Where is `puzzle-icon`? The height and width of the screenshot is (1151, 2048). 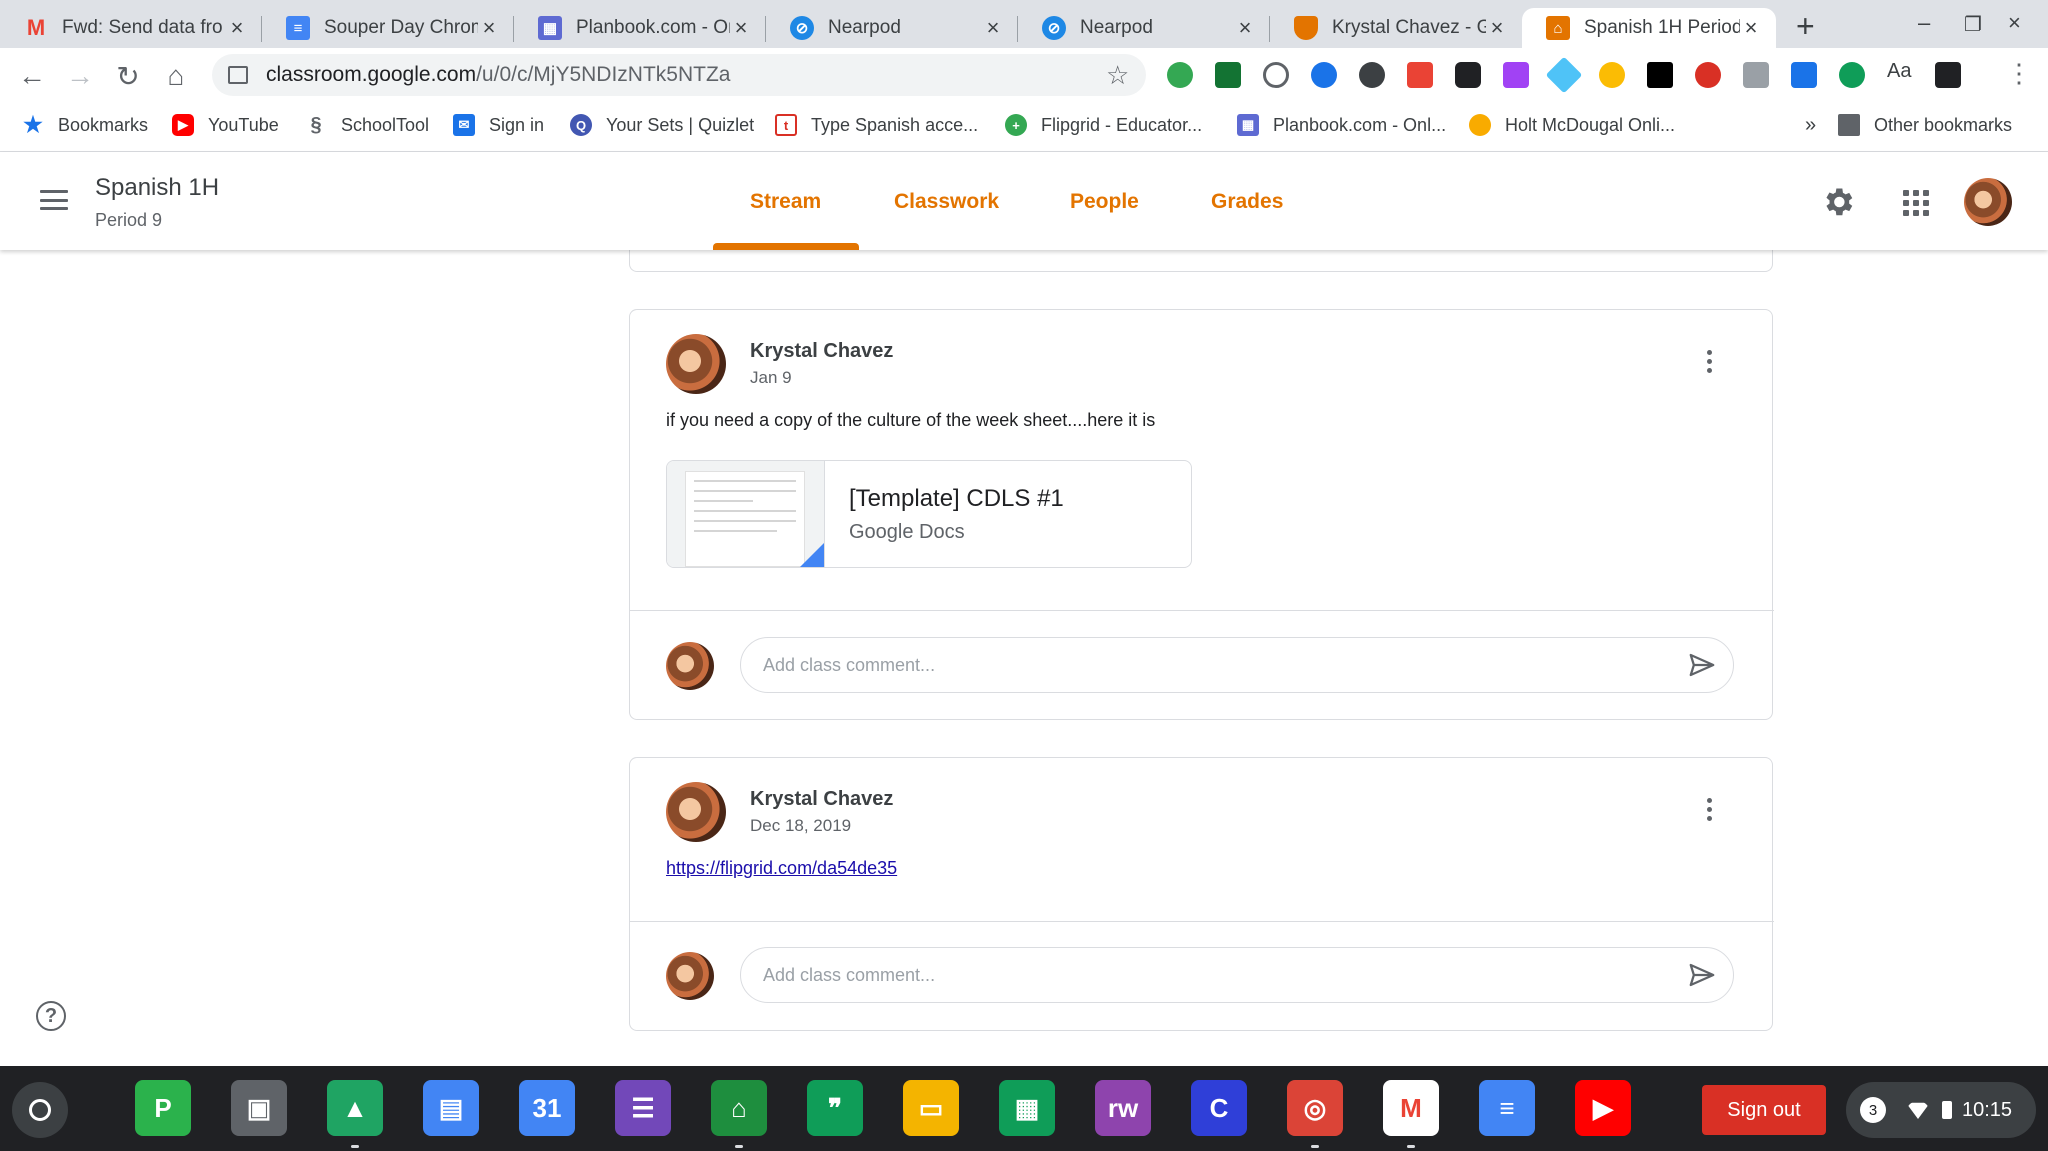
puzzle-icon is located at coordinates (1516, 75).